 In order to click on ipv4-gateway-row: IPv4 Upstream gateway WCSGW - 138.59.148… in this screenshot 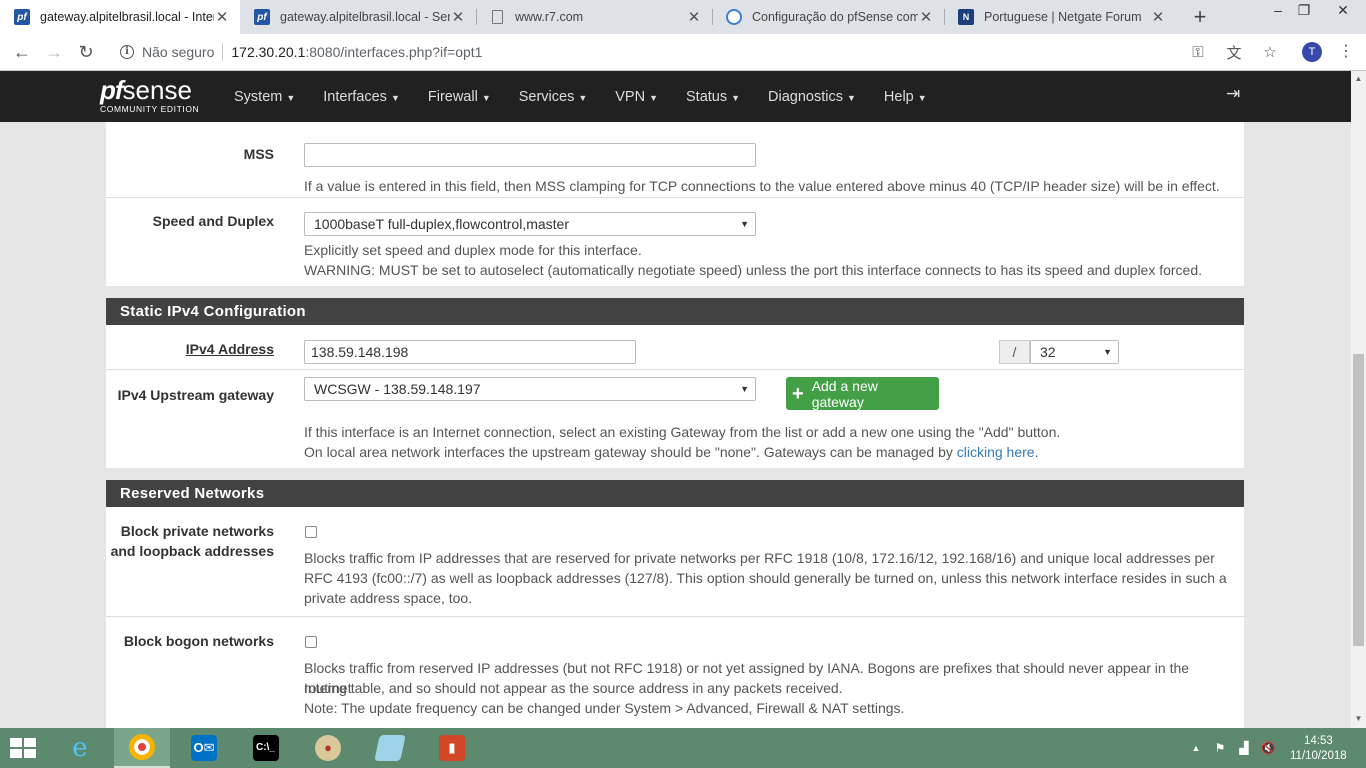, I will do `click(675, 419)`.